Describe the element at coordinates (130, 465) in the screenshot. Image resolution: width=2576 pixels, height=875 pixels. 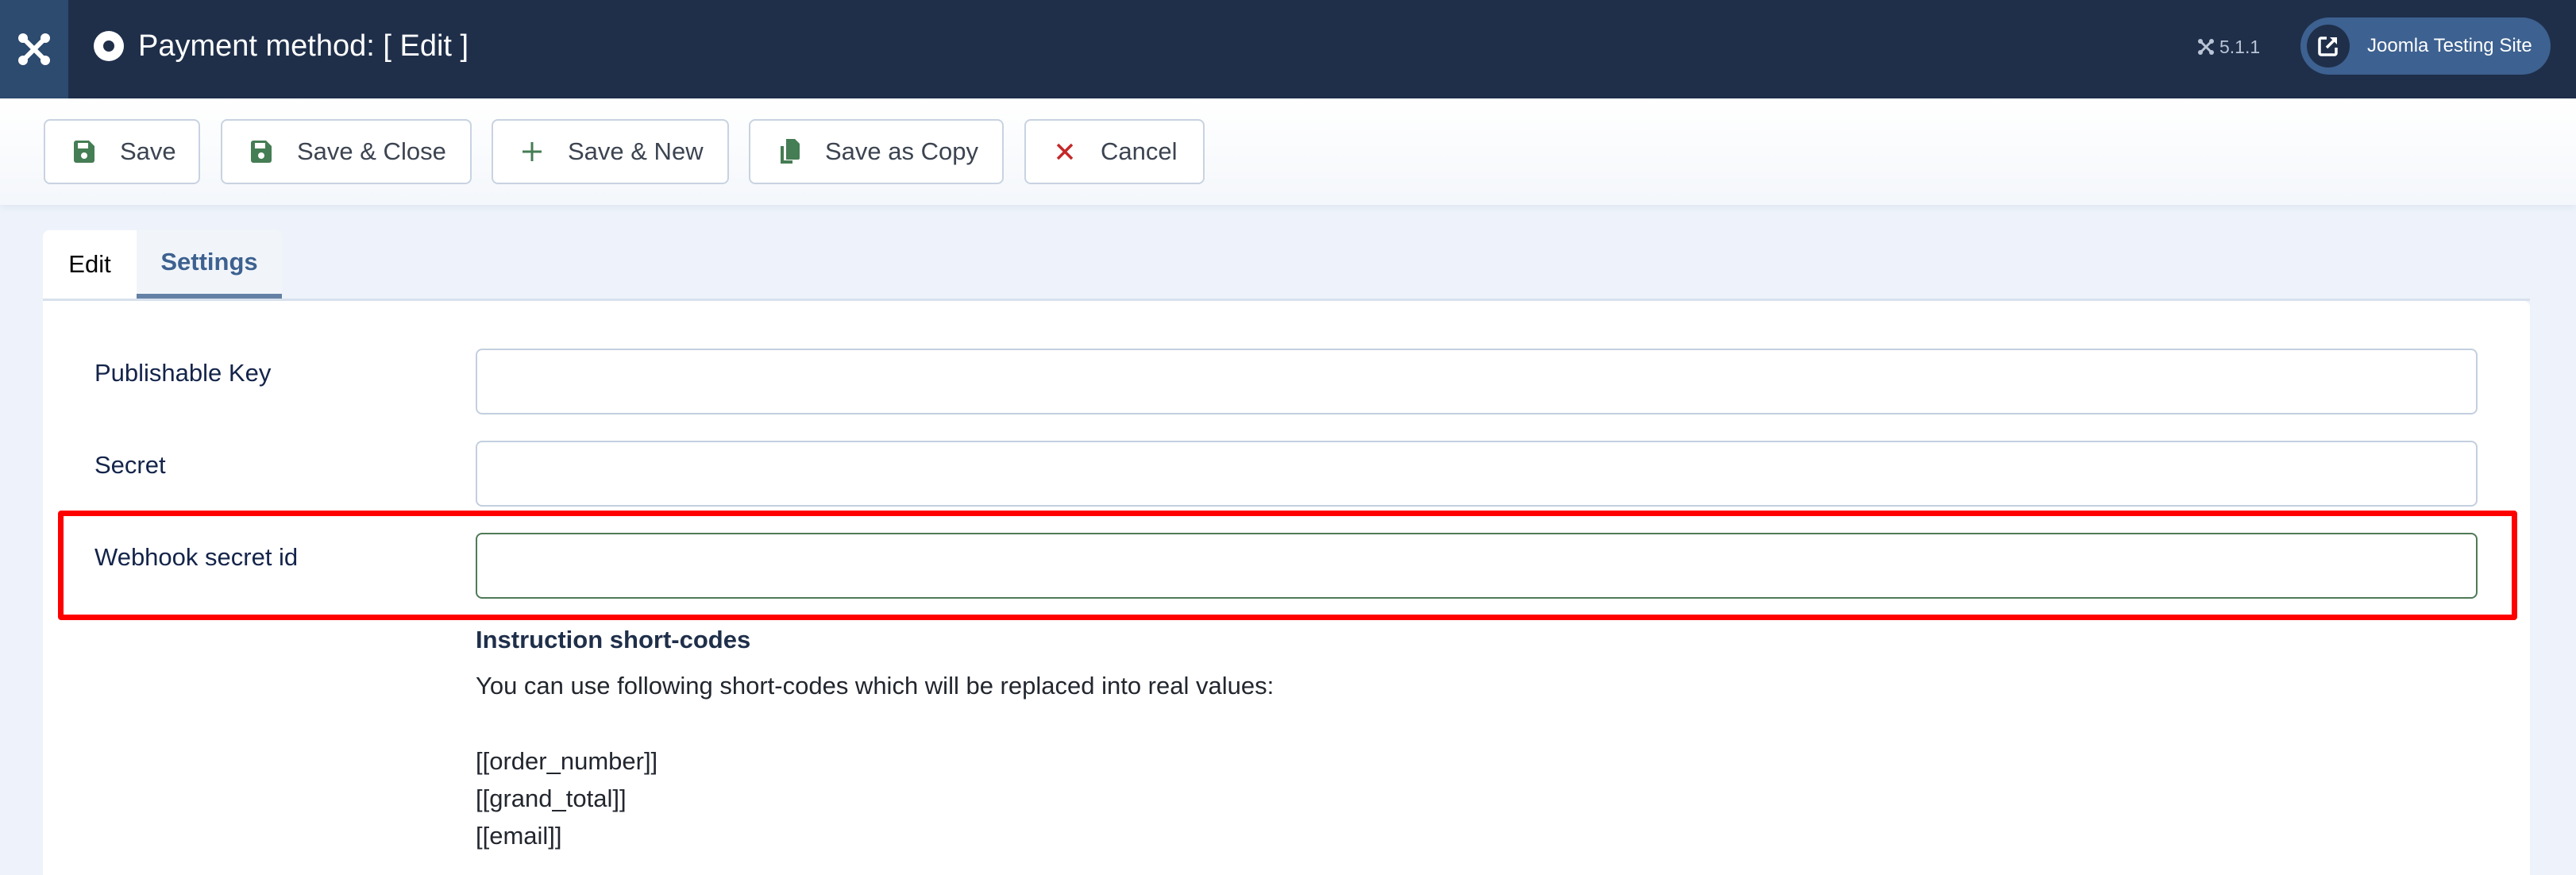
I see `secret-label: Secret` at that location.